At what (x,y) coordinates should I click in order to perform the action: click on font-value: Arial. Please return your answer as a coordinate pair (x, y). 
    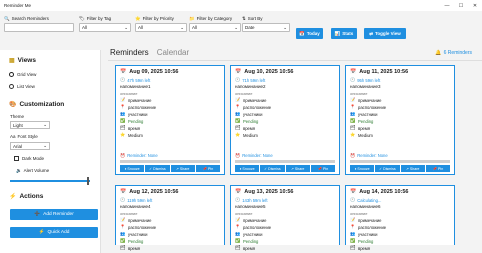
    Looking at the image, I should click on (18, 146).